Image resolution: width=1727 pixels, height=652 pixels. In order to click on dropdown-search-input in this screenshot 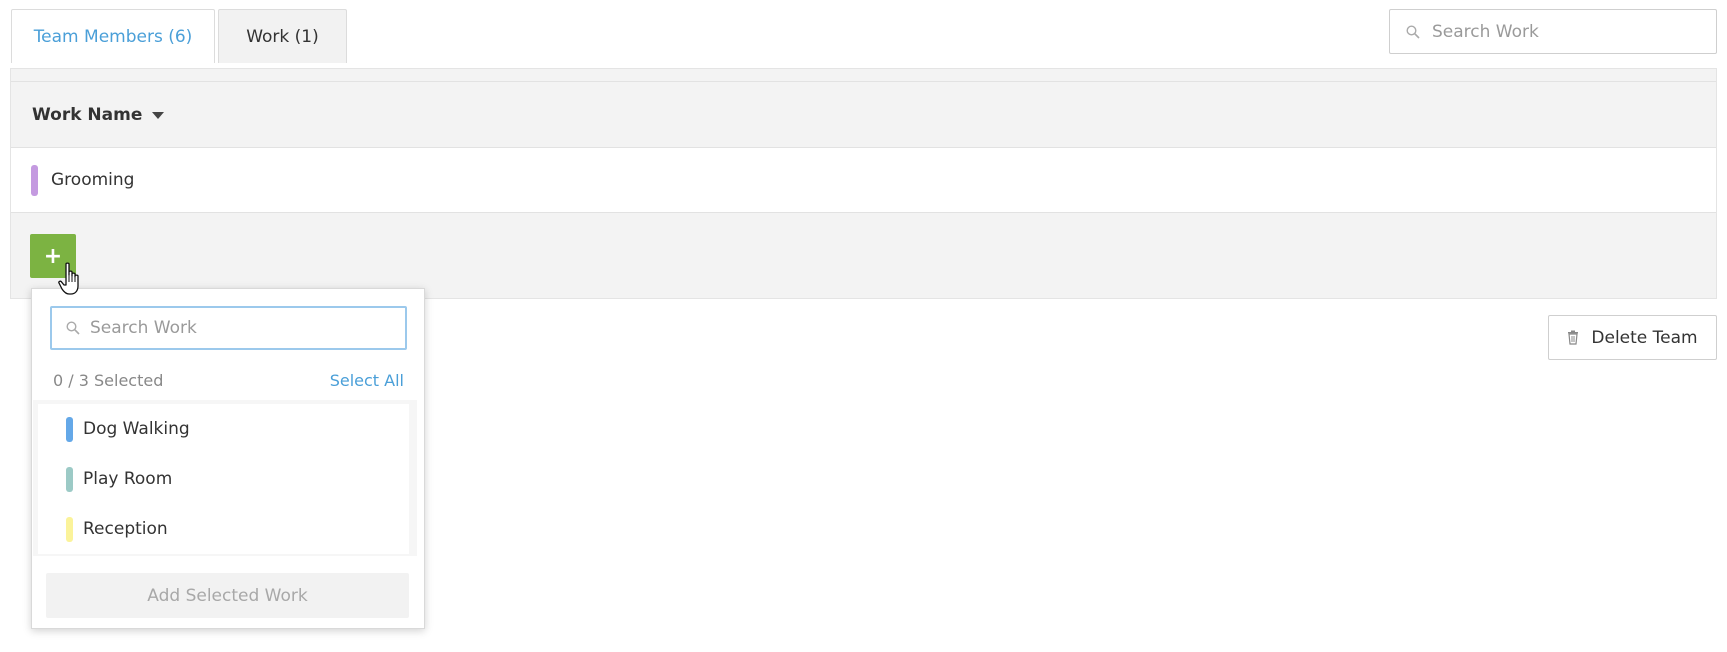, I will do `click(235, 328)`.